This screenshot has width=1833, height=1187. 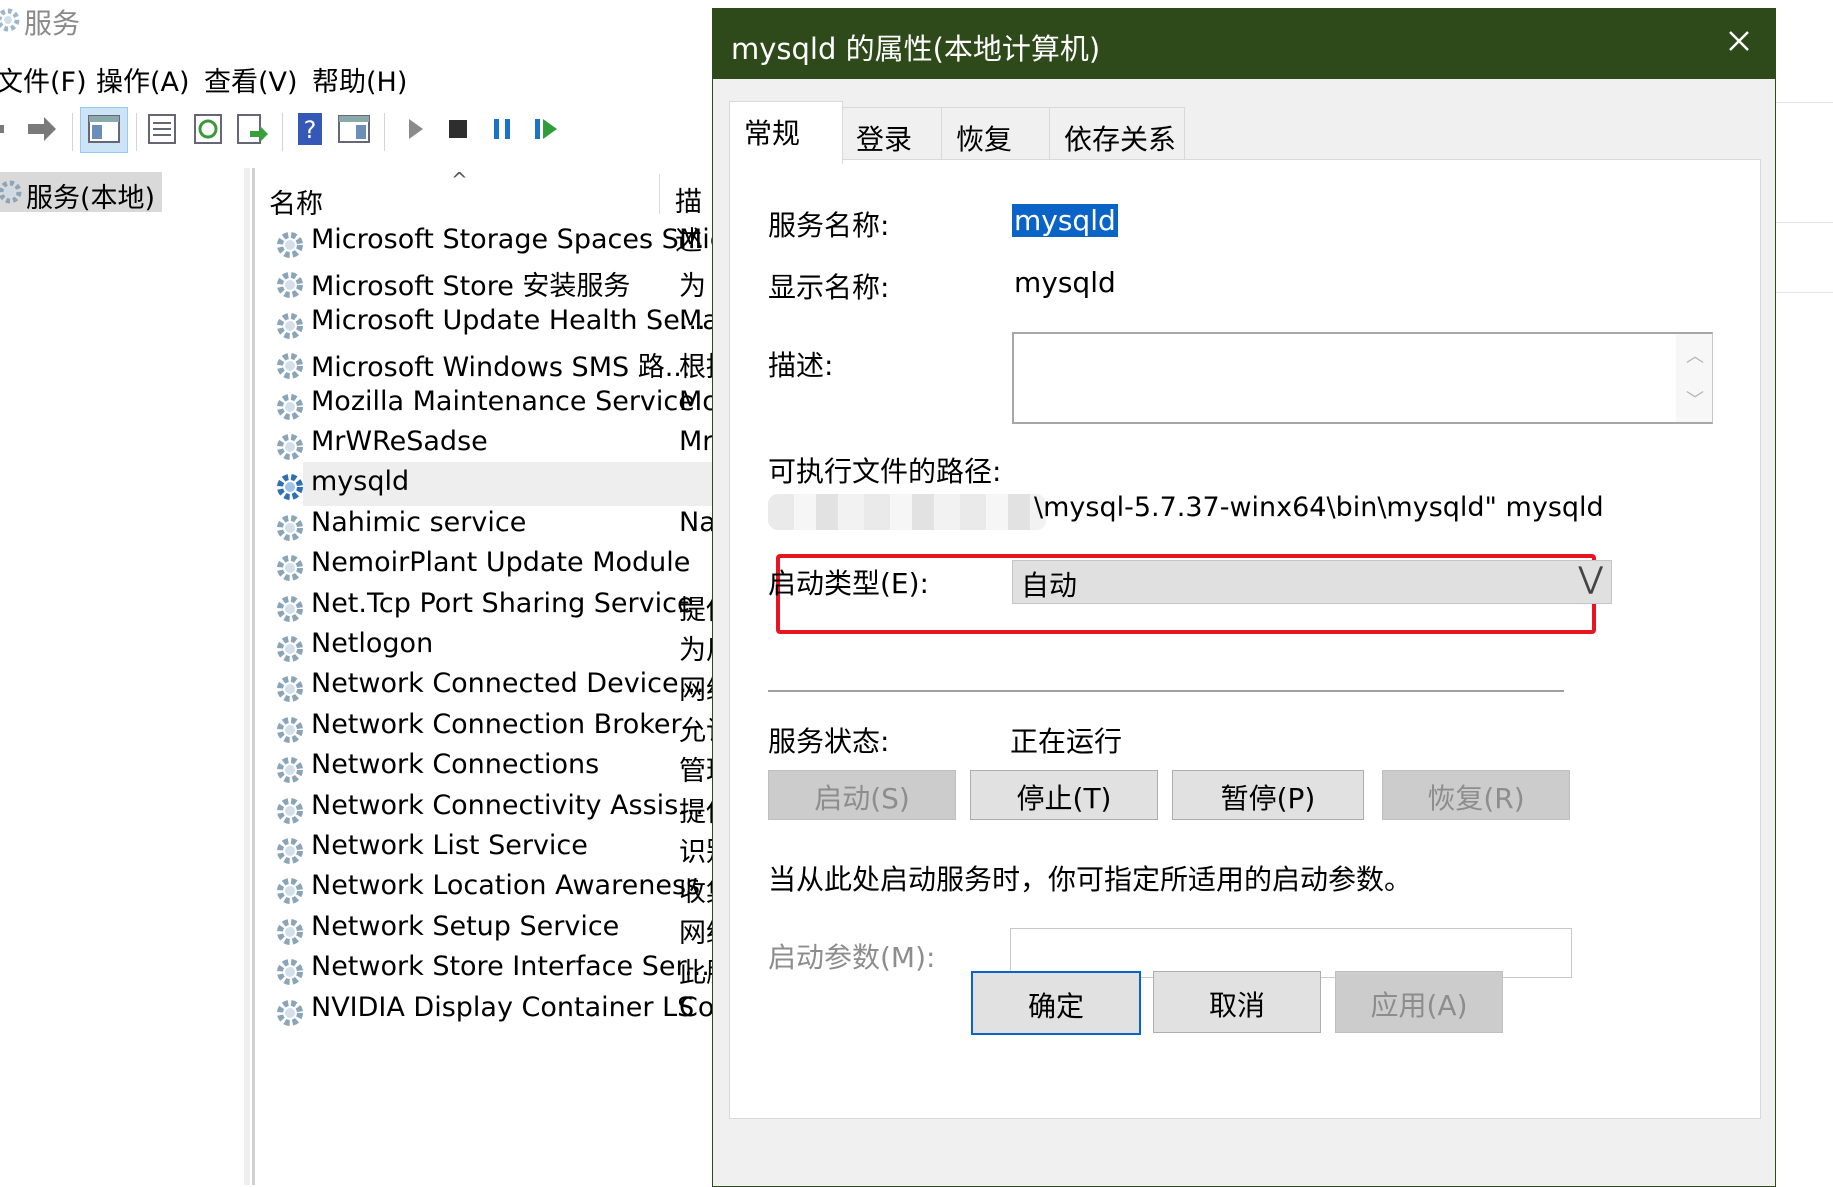 I want to click on service-name: Nahimic service, so click(x=419, y=522).